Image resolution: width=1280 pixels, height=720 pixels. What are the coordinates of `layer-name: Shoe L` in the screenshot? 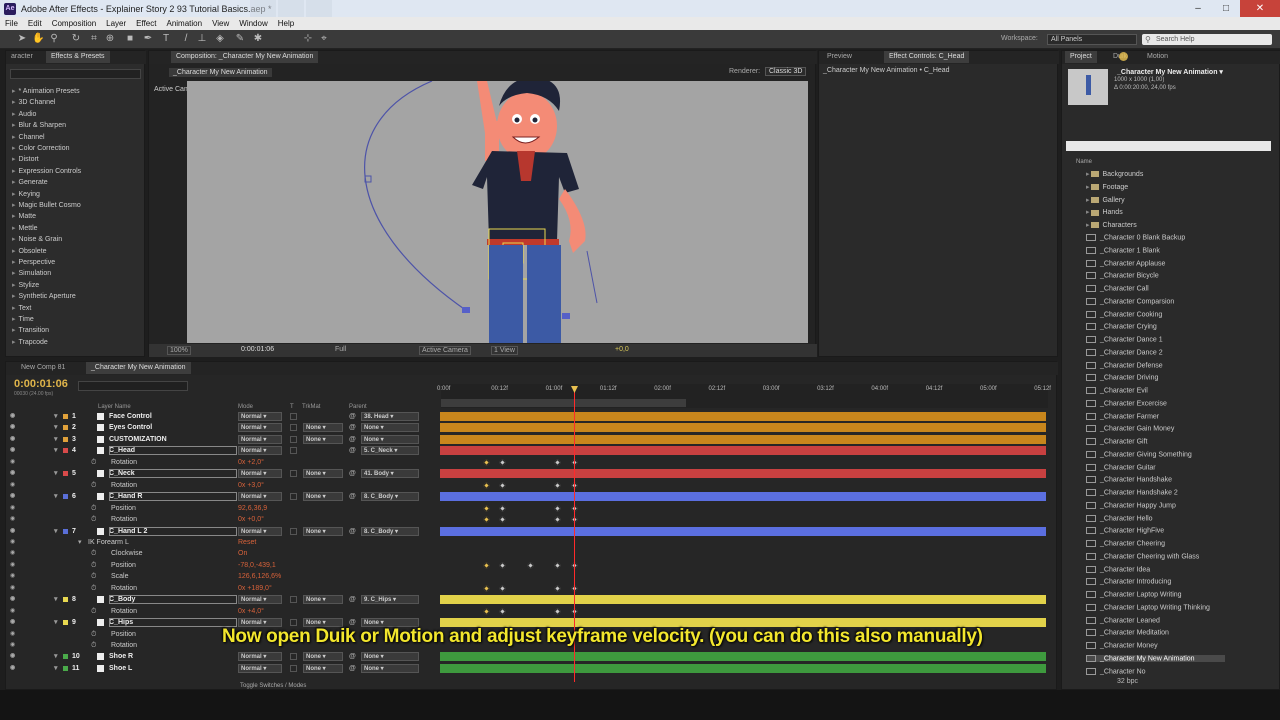 It's located at (120, 668).